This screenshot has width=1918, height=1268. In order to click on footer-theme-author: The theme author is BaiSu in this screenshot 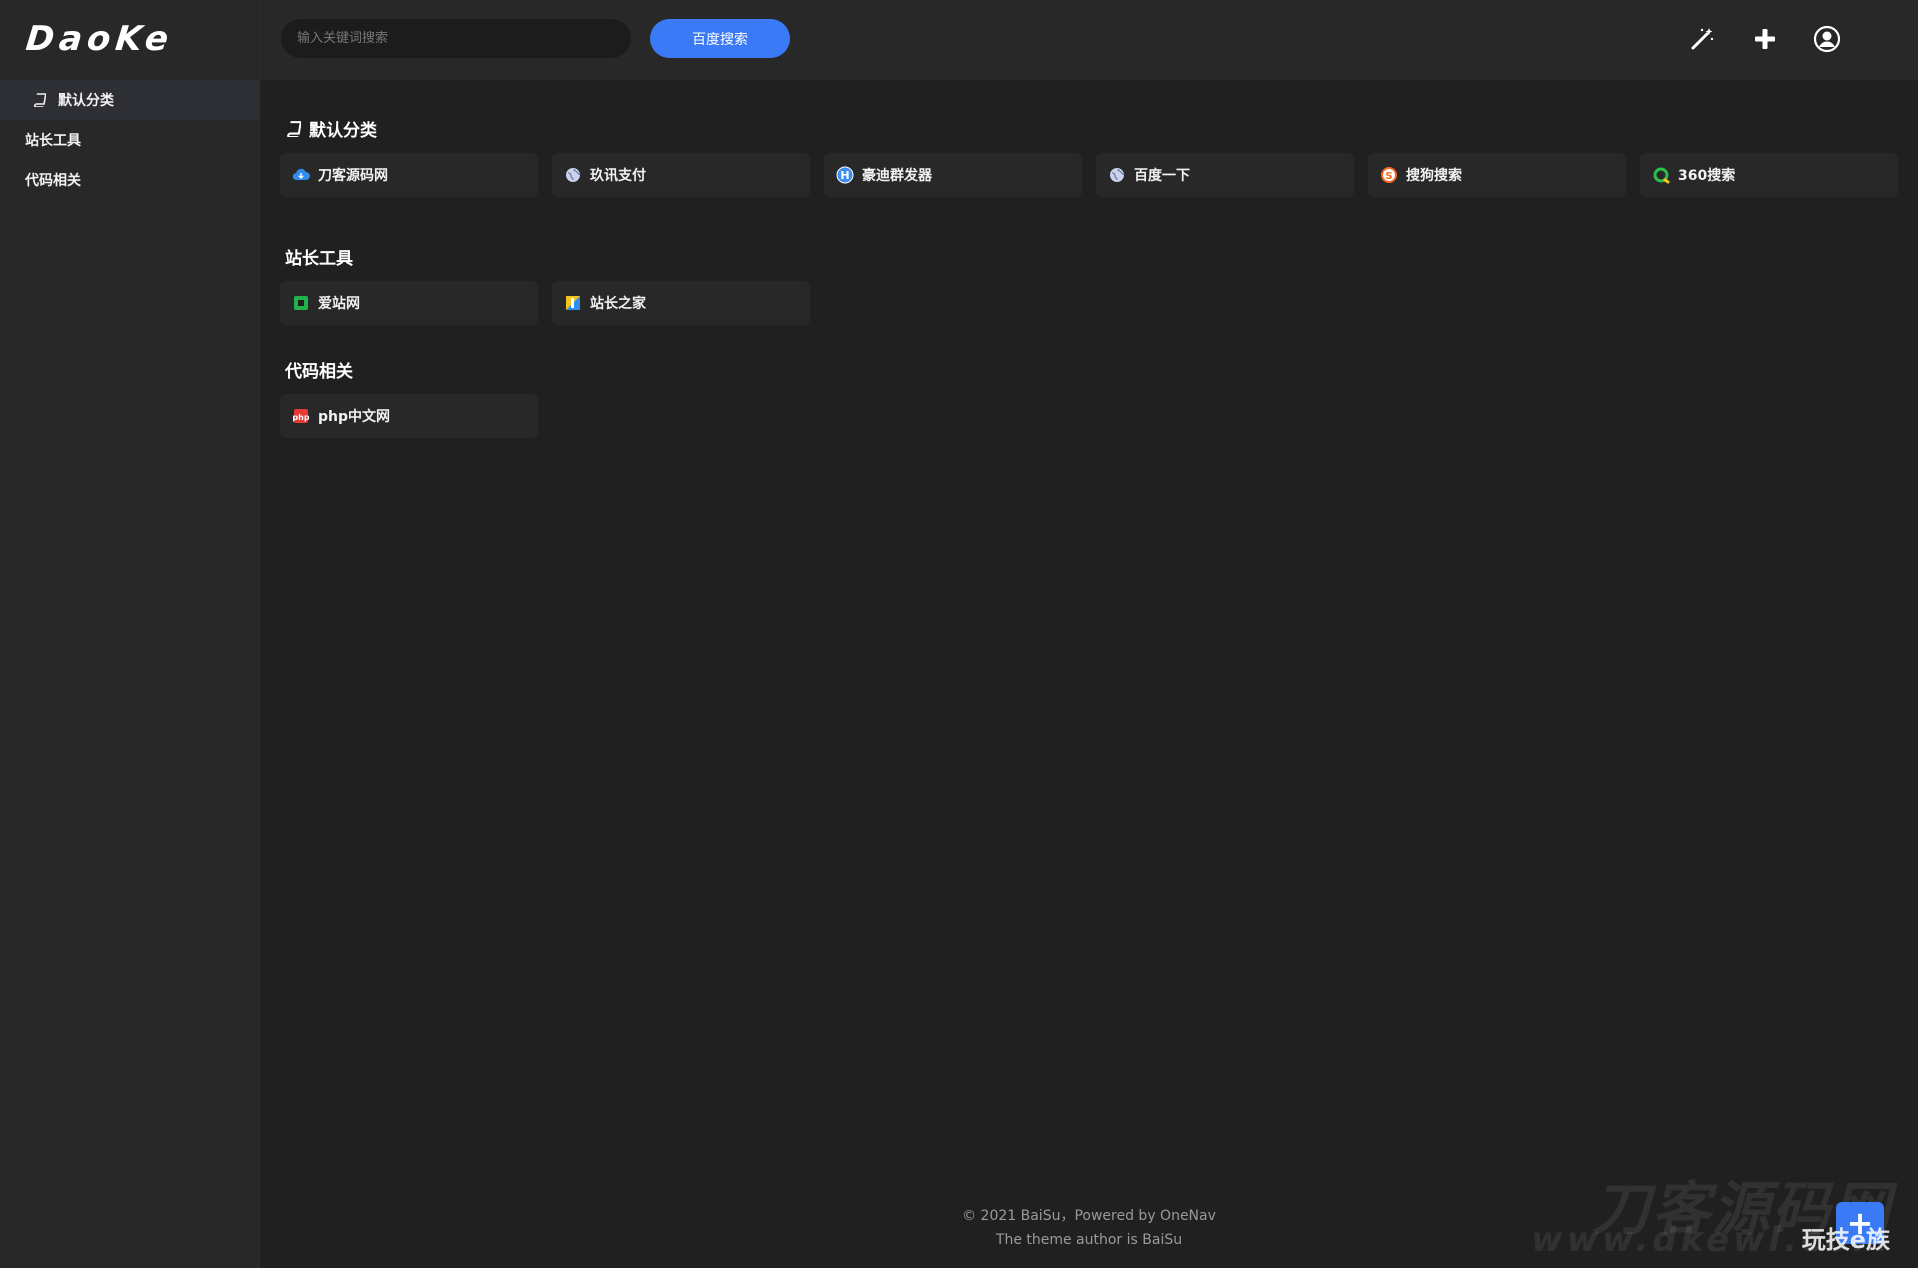, I will do `click(1089, 1240)`.